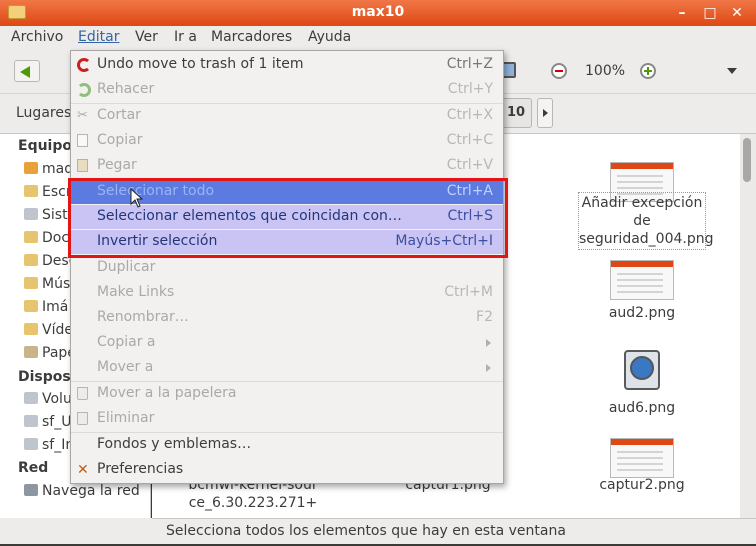  I want to click on delete-icon, so click(82, 418).